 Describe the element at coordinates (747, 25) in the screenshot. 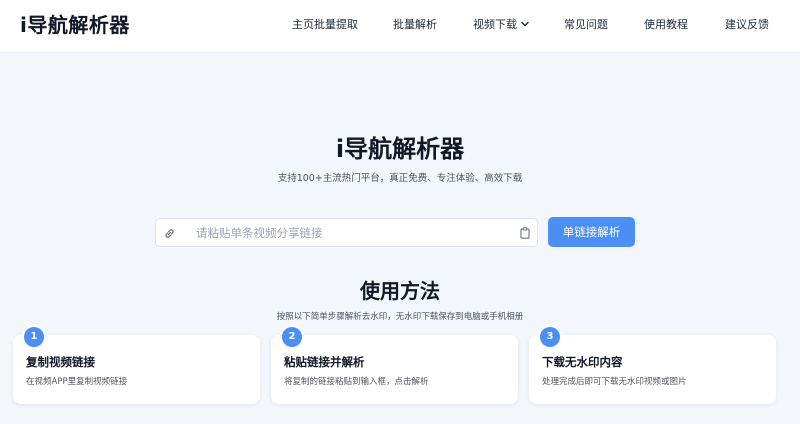

I see `nav-item-feedback: 建议反馈` at that location.